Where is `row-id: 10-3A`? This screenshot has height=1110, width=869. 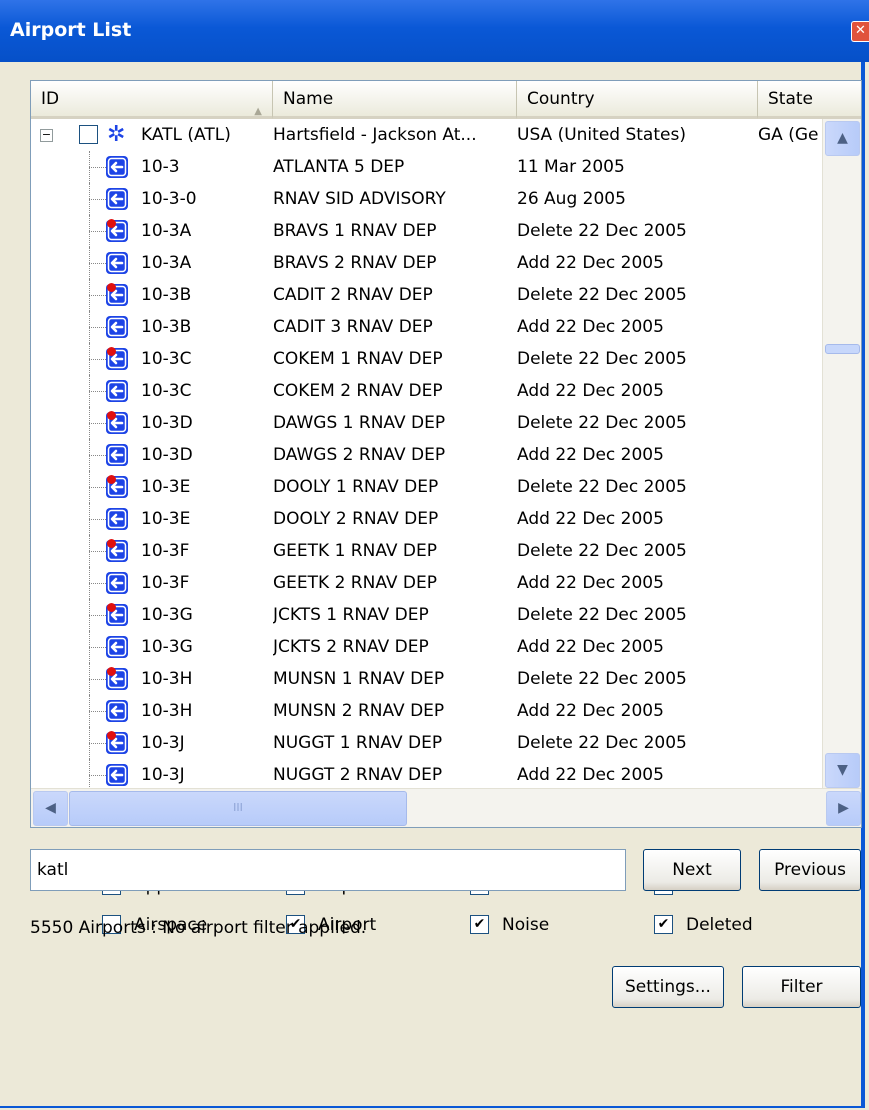
row-id: 10-3A is located at coordinates (166, 263).